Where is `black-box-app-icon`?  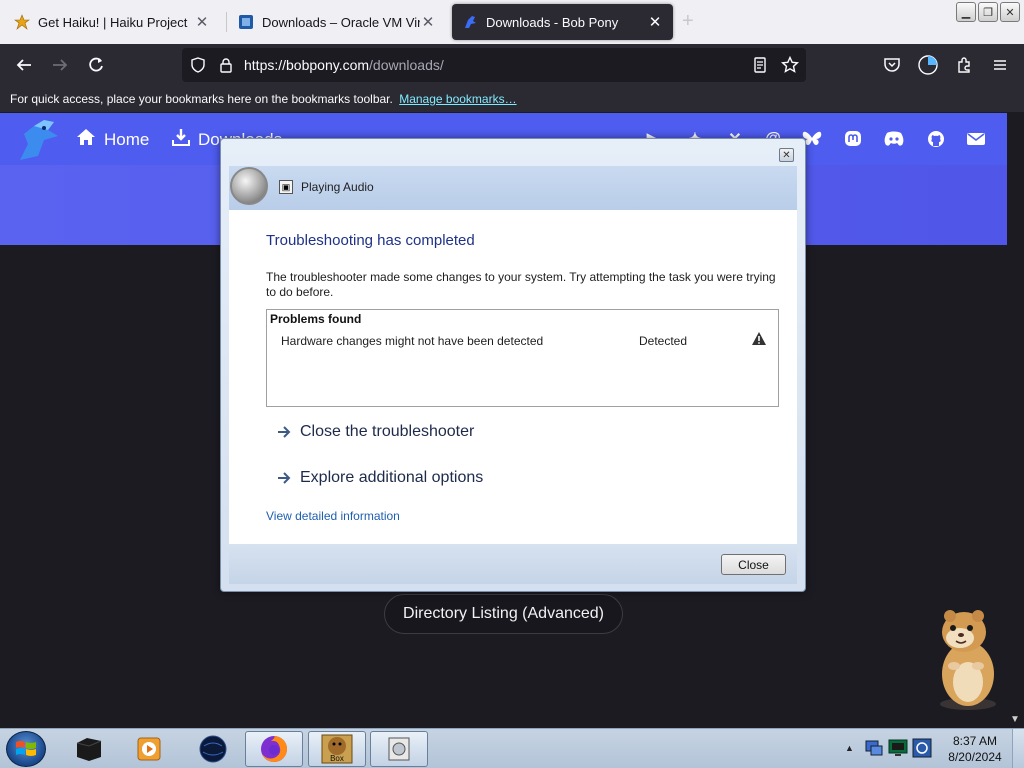 black-box-app-icon is located at coordinates (89, 749).